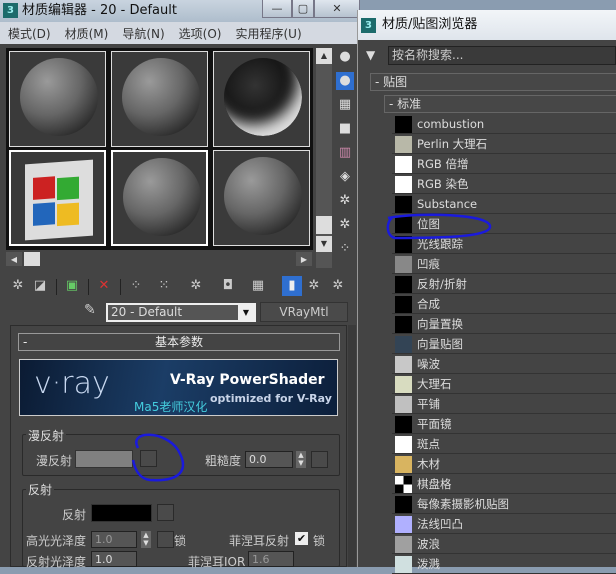 This screenshot has height=574, width=616. What do you see at coordinates (104, 286) in the screenshot?
I see `reset-icon: ✕` at bounding box center [104, 286].